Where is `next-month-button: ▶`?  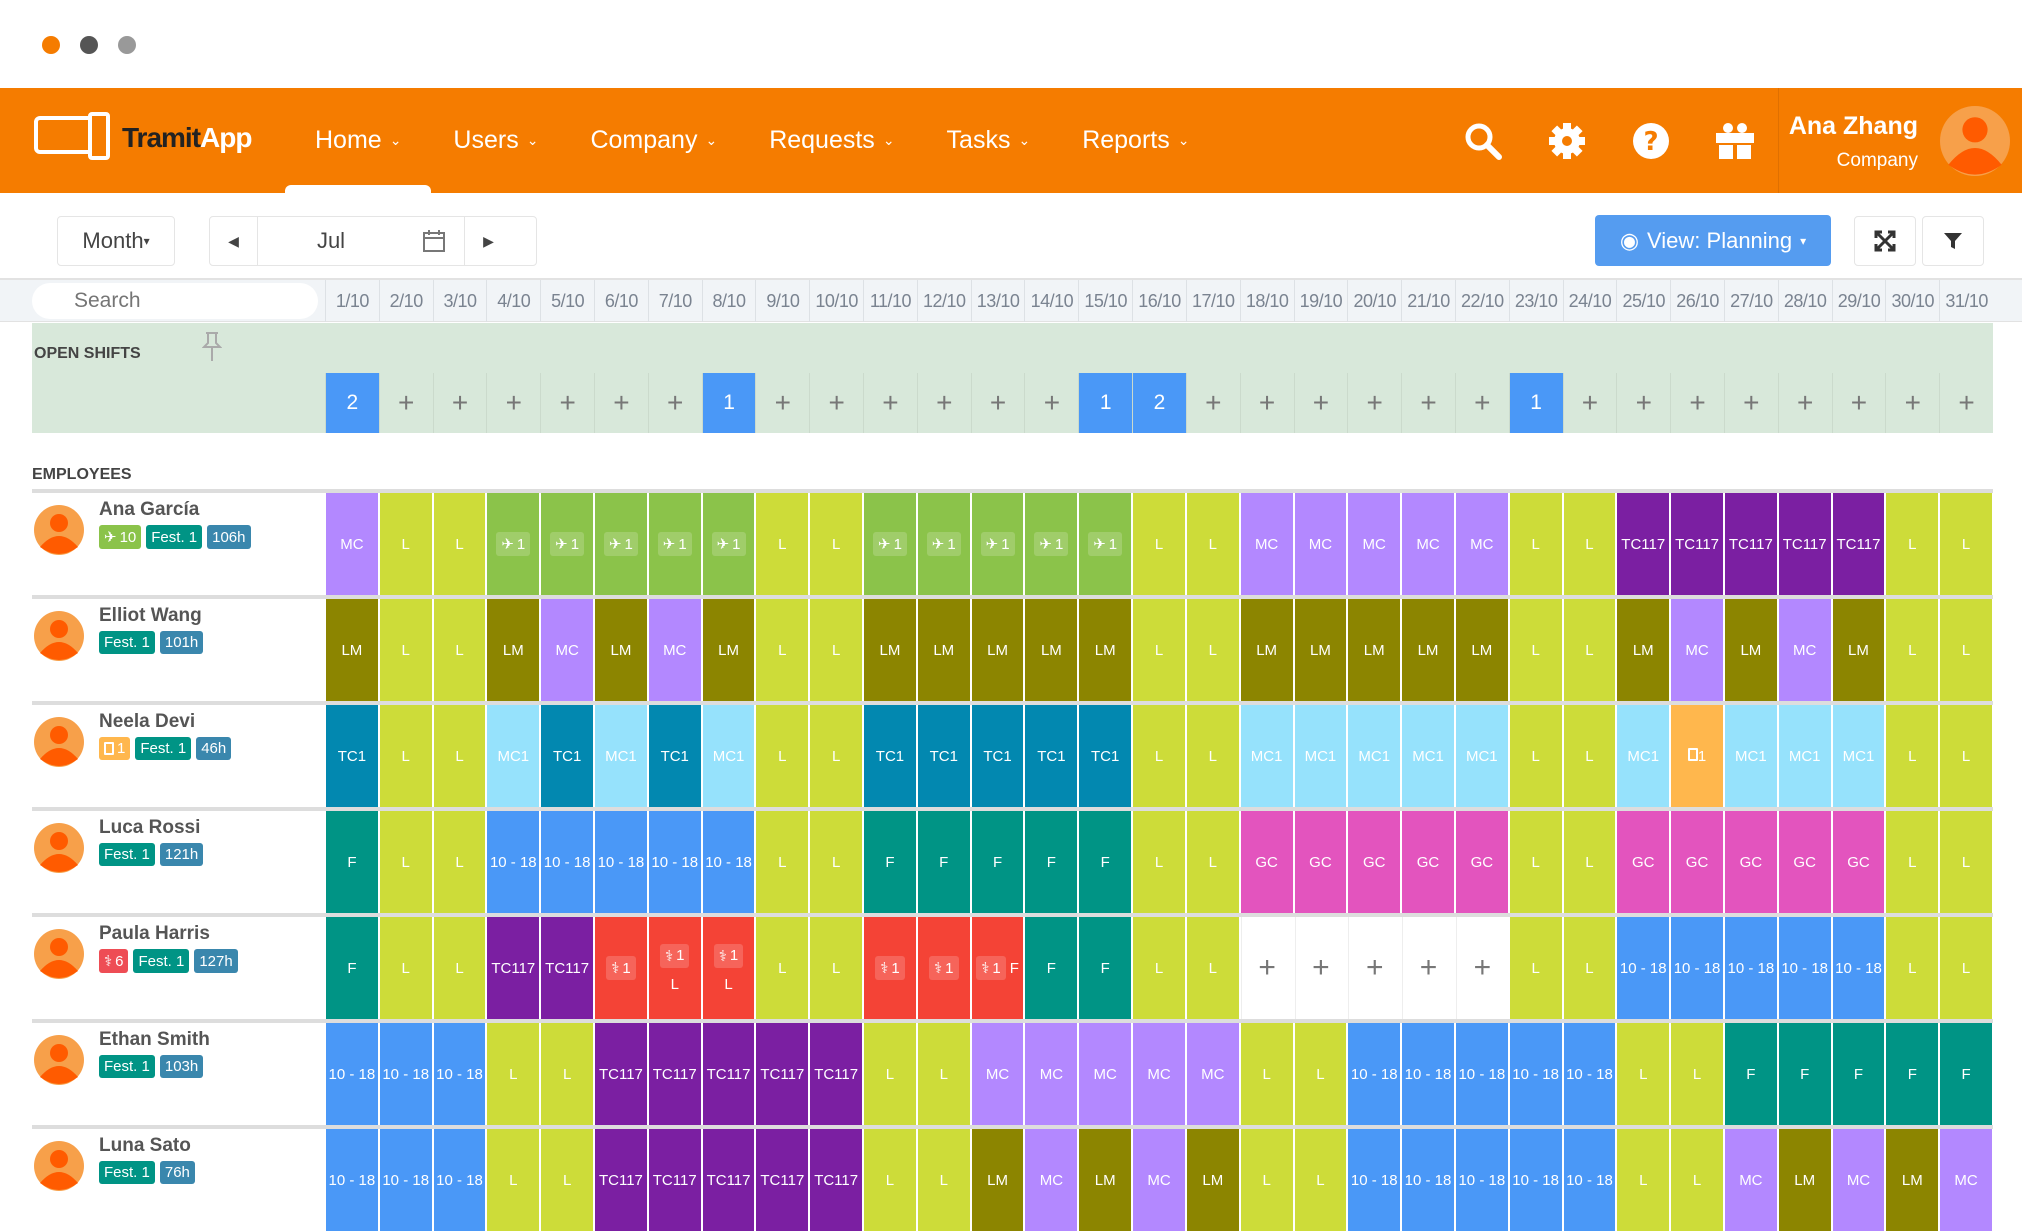 next-month-button: ▶ is located at coordinates (488, 241).